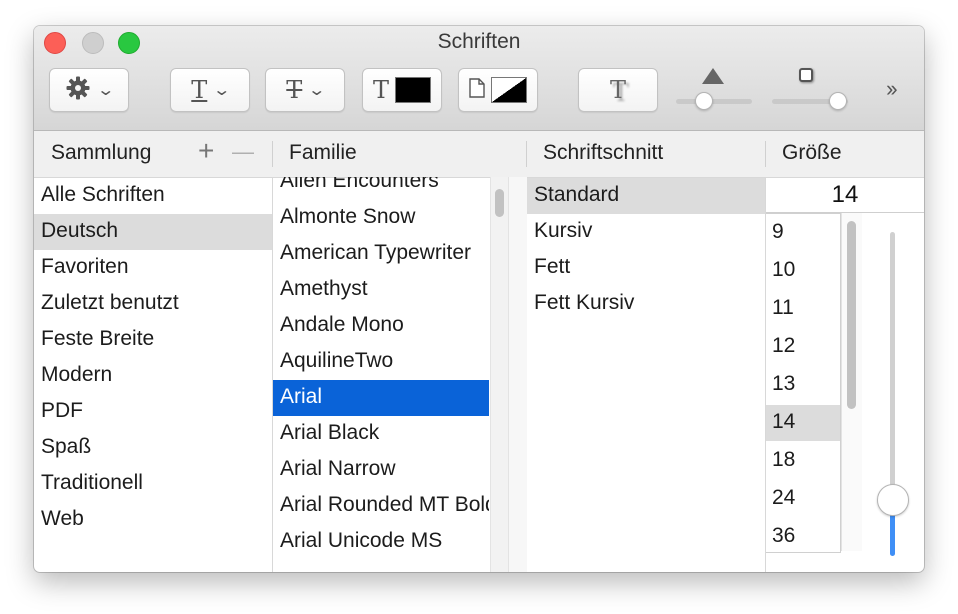 Image resolution: width=958 pixels, height=614 pixels. What do you see at coordinates (206, 151) in the screenshot?
I see `add-collection-button: +` at bounding box center [206, 151].